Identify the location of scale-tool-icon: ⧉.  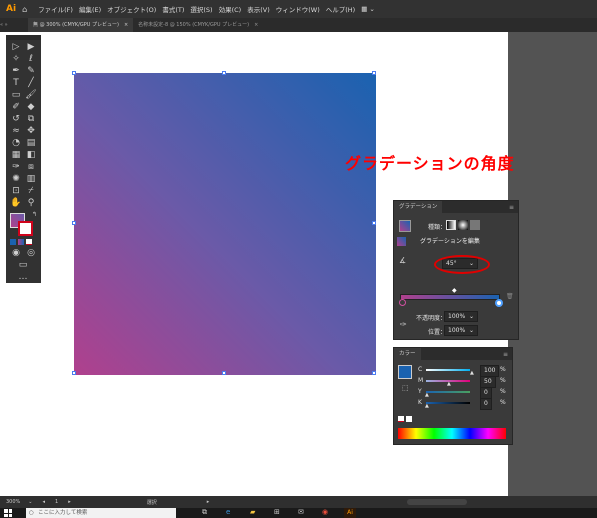
(31, 119).